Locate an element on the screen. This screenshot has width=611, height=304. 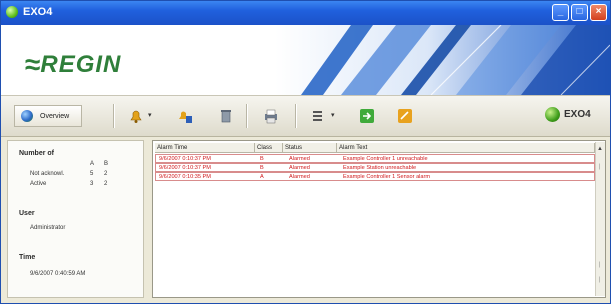
globe-icon is located at coordinates (27, 116).